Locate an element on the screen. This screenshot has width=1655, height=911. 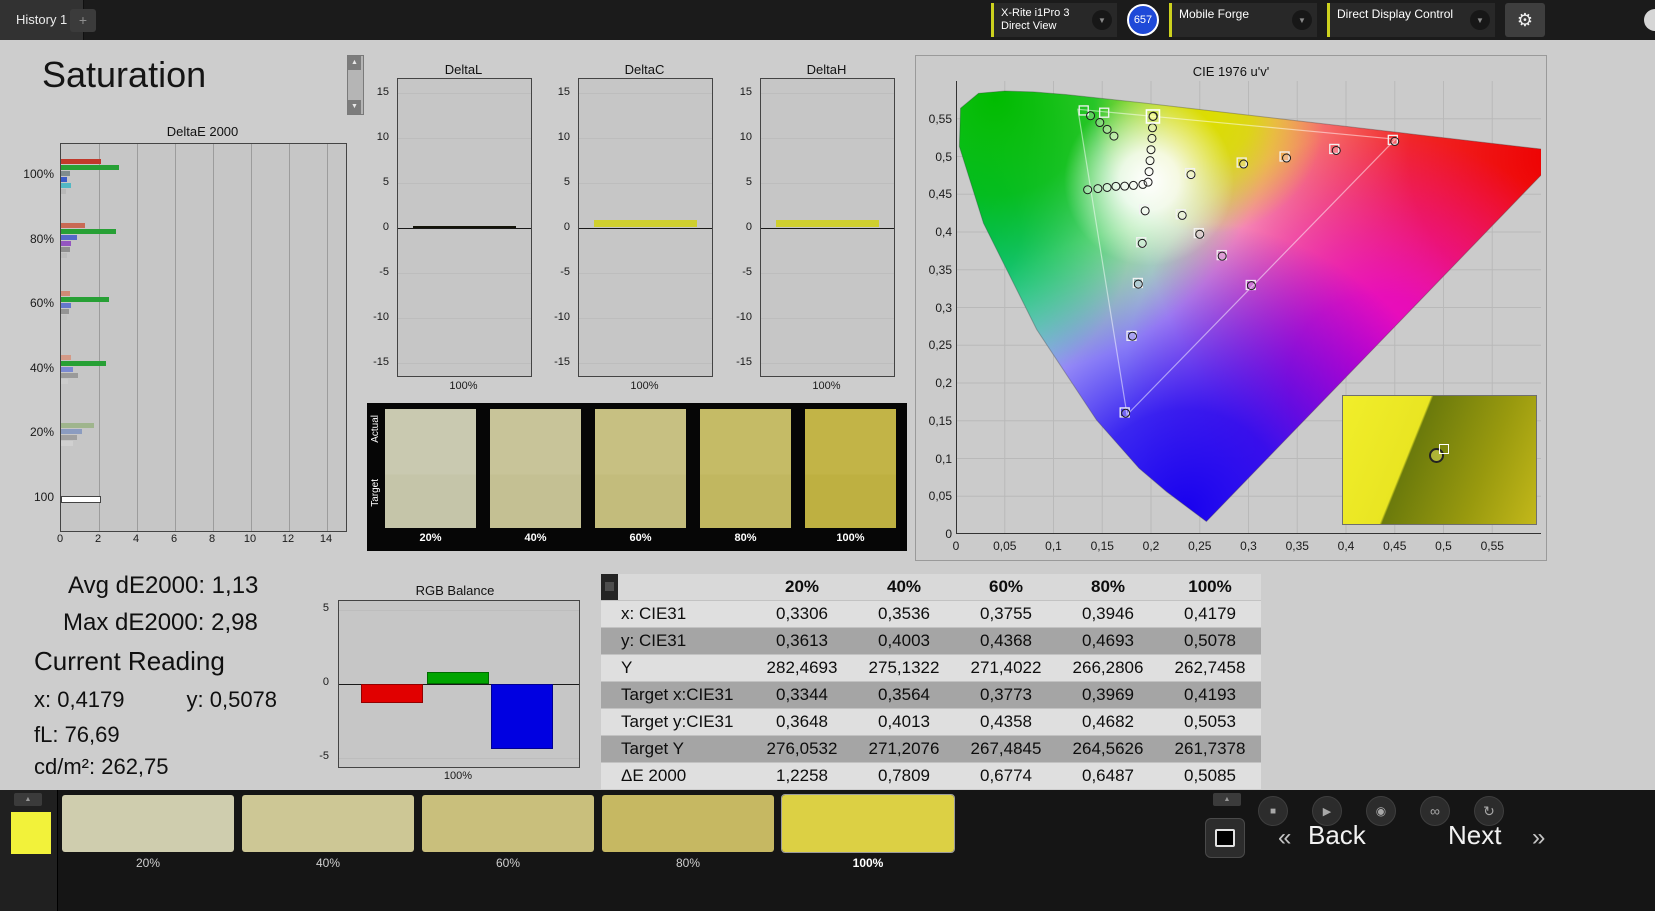
table-scroll-nub is located at coordinates (609, 587).